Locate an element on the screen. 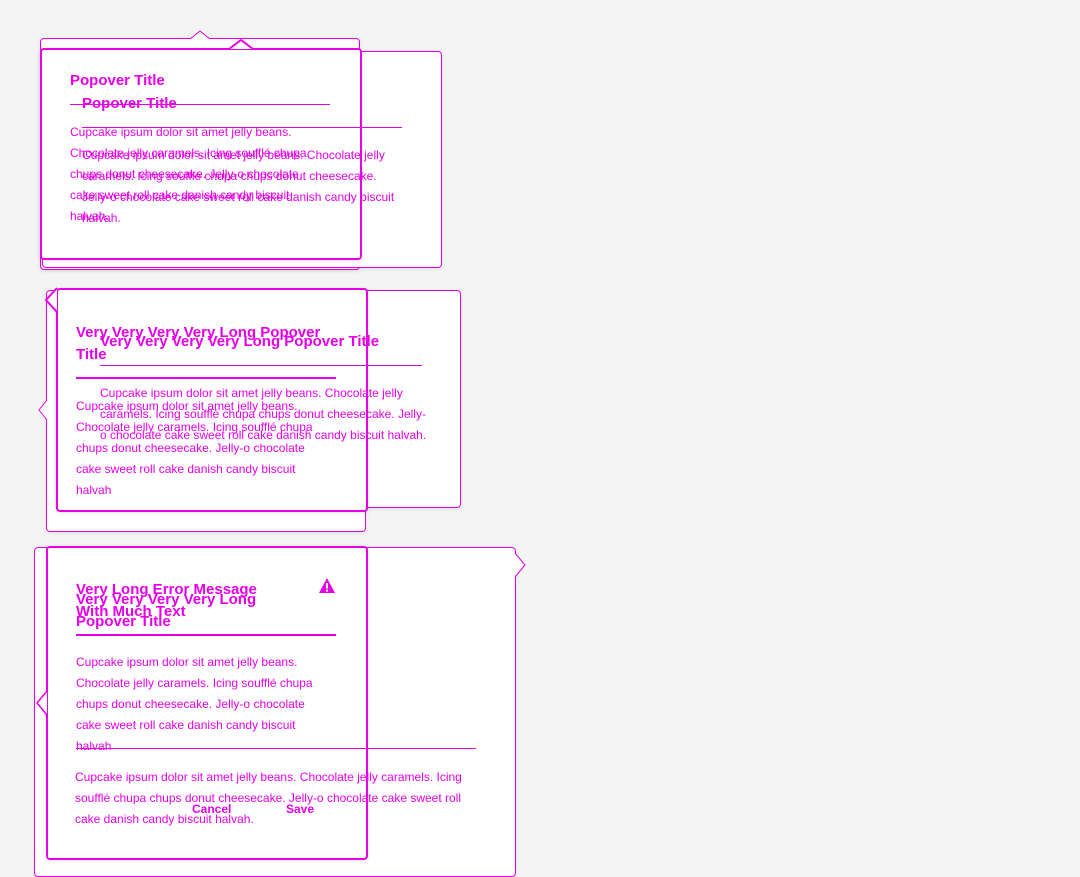  popover-mid-tip is located at coordinates (51, 300).